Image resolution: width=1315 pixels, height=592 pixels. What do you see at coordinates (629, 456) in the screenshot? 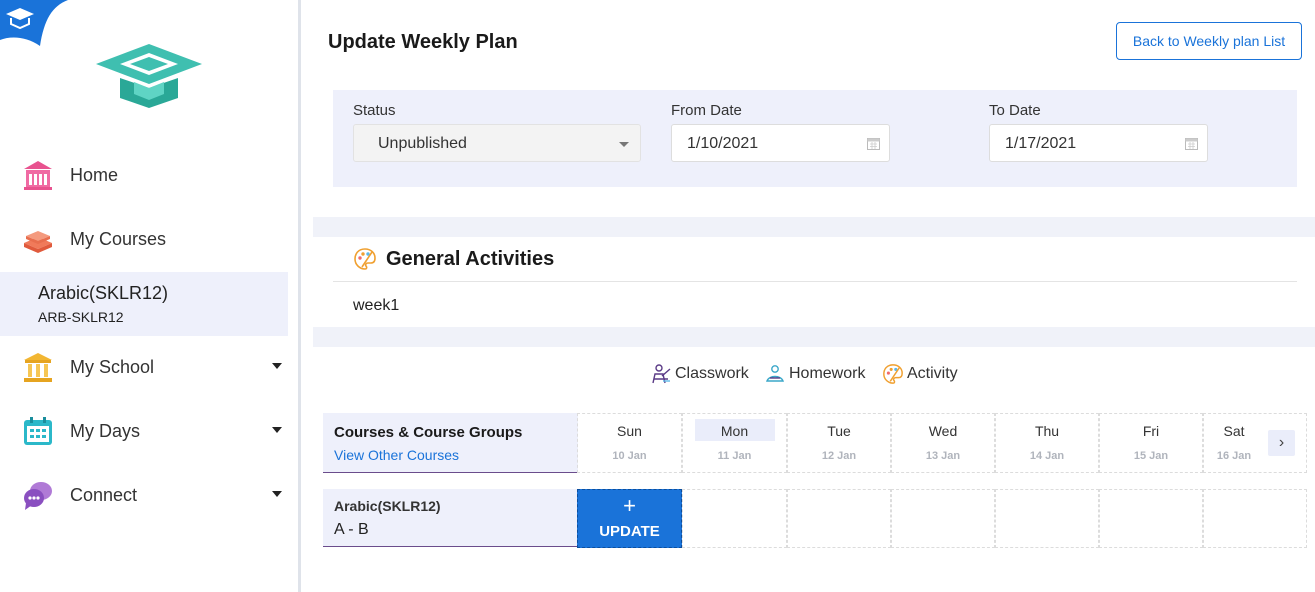
I see `day-date: 10 Jan` at bounding box center [629, 456].